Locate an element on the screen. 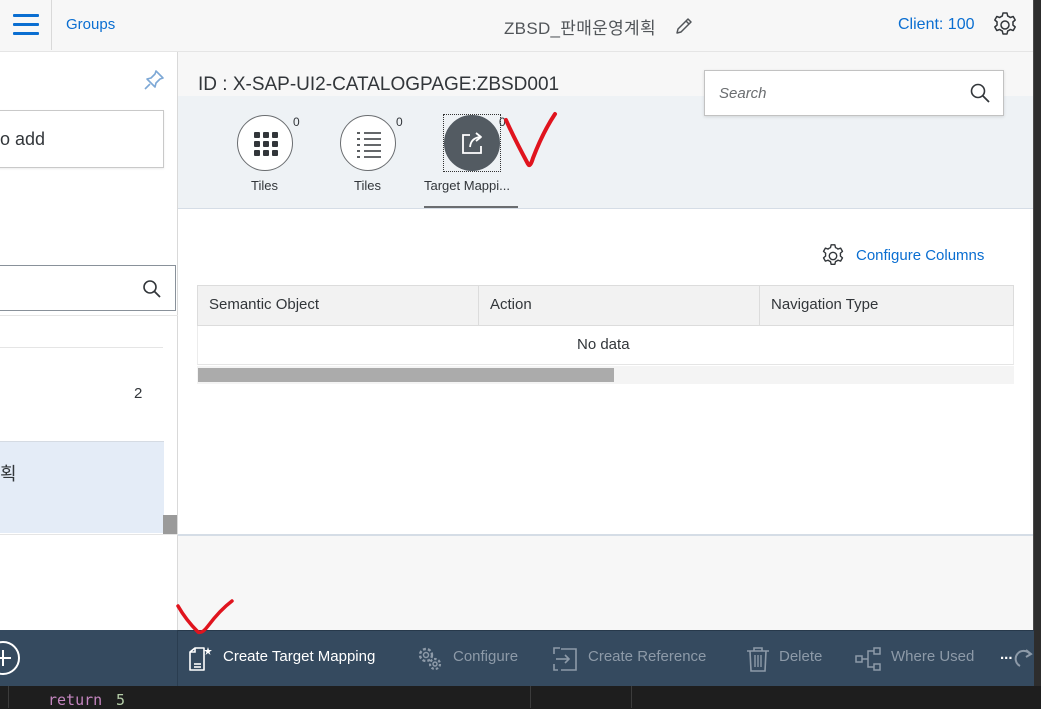 The image size is (1041, 709). list-item-count: 2 is located at coordinates (138, 393).